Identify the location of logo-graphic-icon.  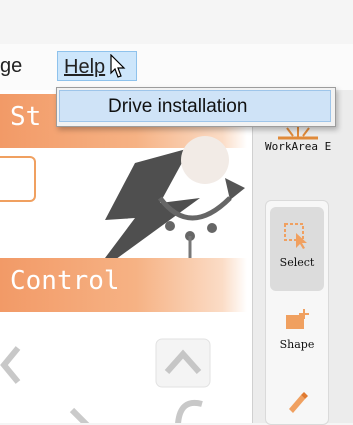
(167, 207).